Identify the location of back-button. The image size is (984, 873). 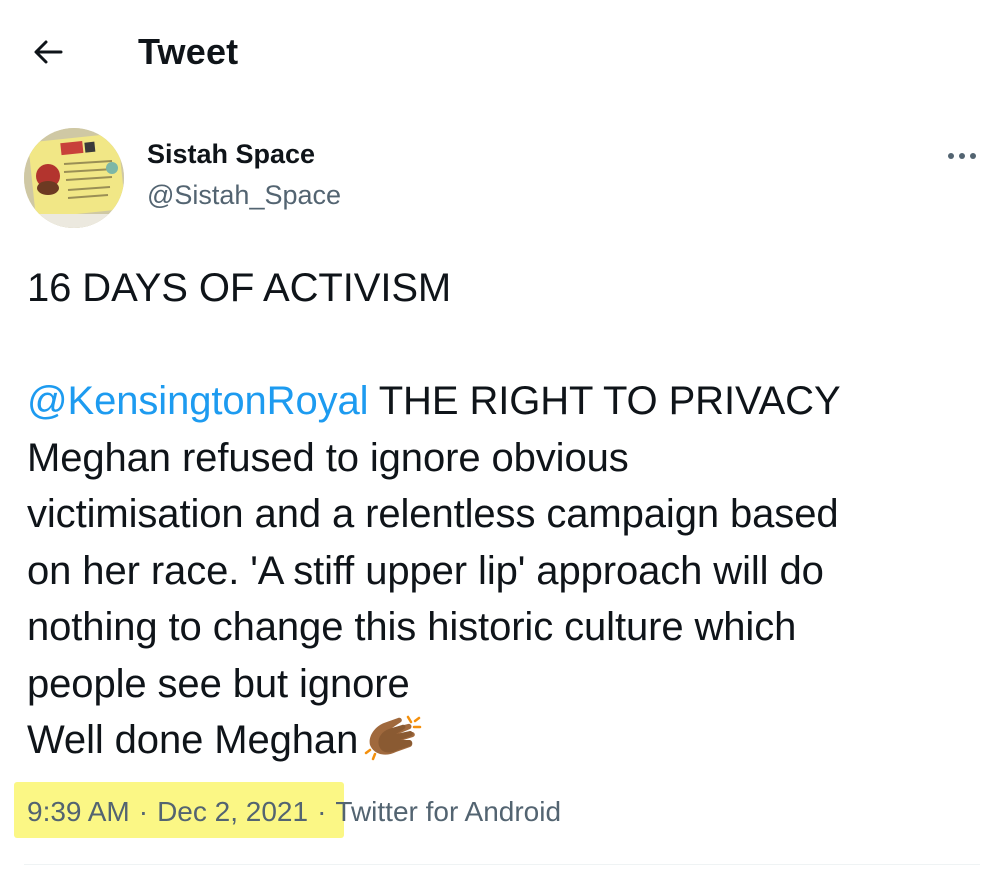
(48, 52).